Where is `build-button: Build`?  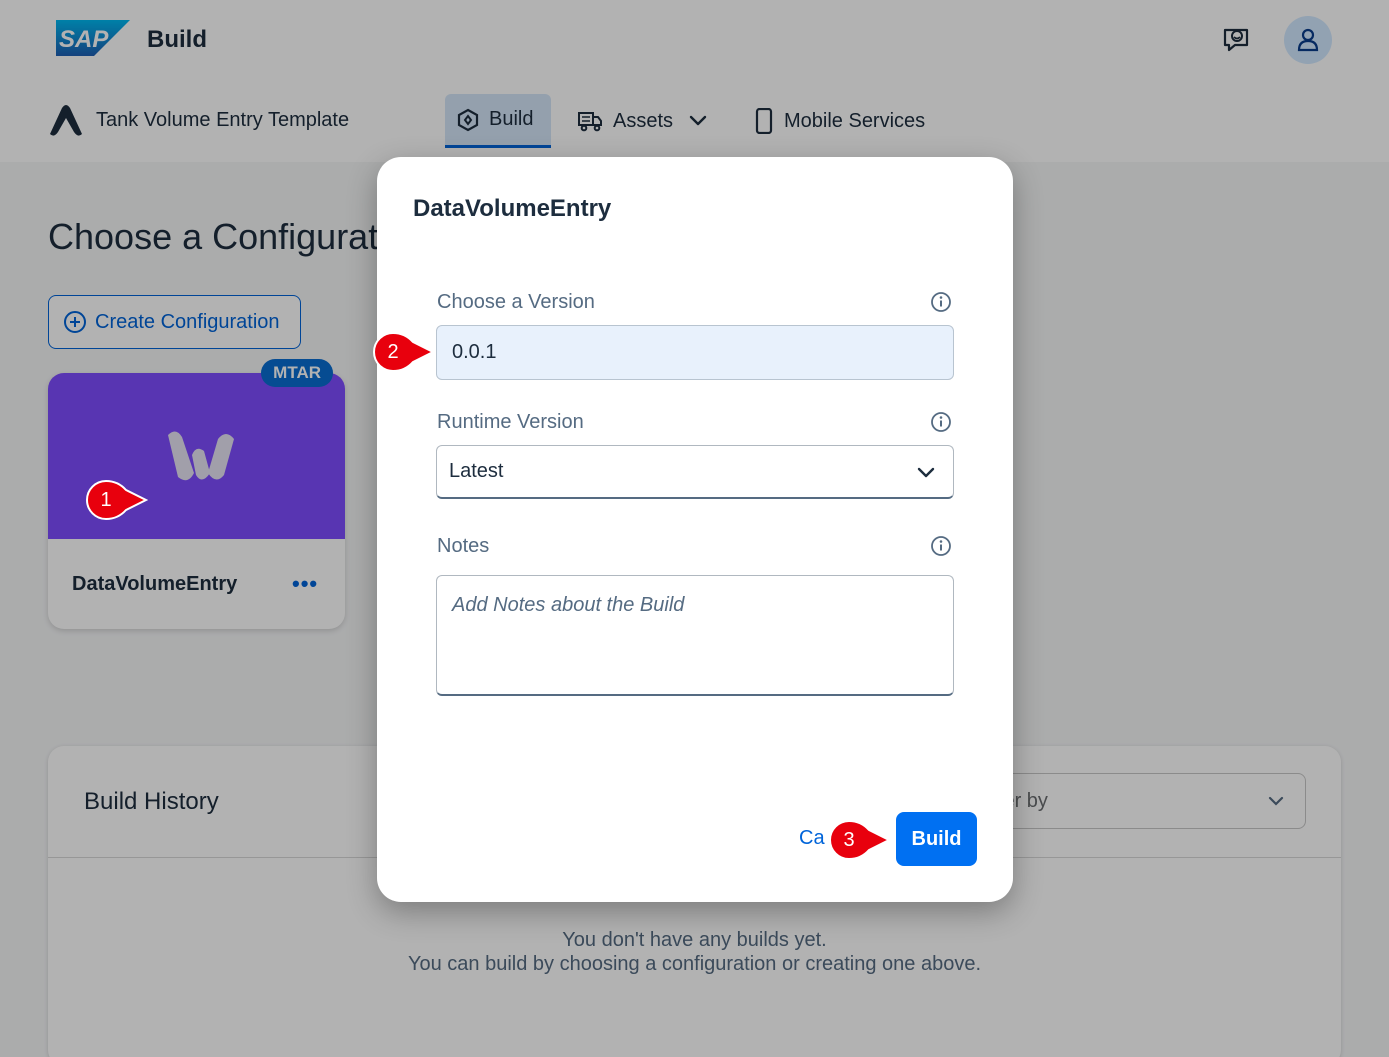 build-button: Build is located at coordinates (936, 839).